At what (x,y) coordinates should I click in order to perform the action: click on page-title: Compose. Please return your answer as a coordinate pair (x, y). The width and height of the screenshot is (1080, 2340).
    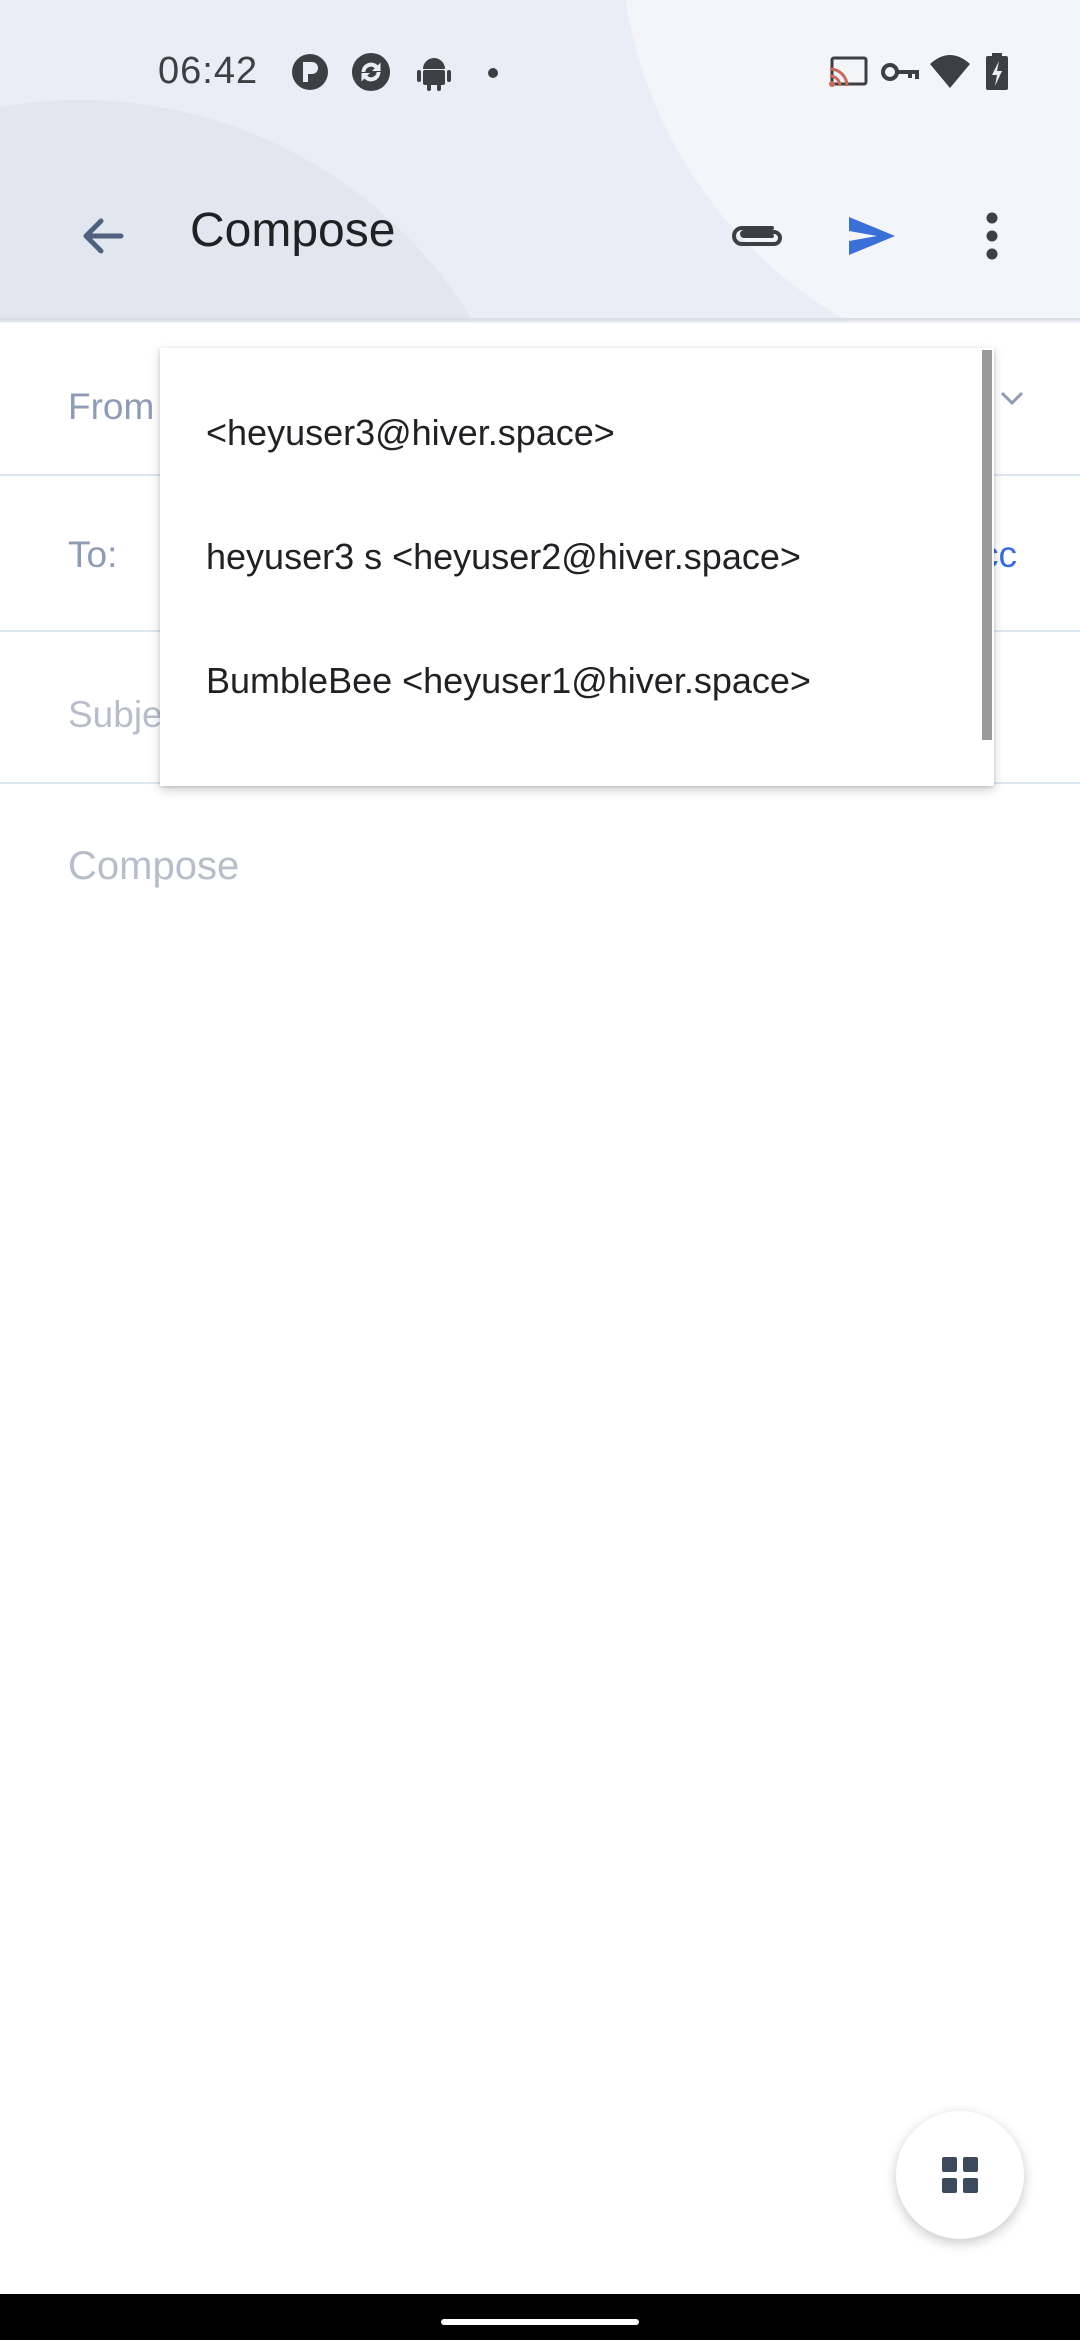
    Looking at the image, I should click on (293, 230).